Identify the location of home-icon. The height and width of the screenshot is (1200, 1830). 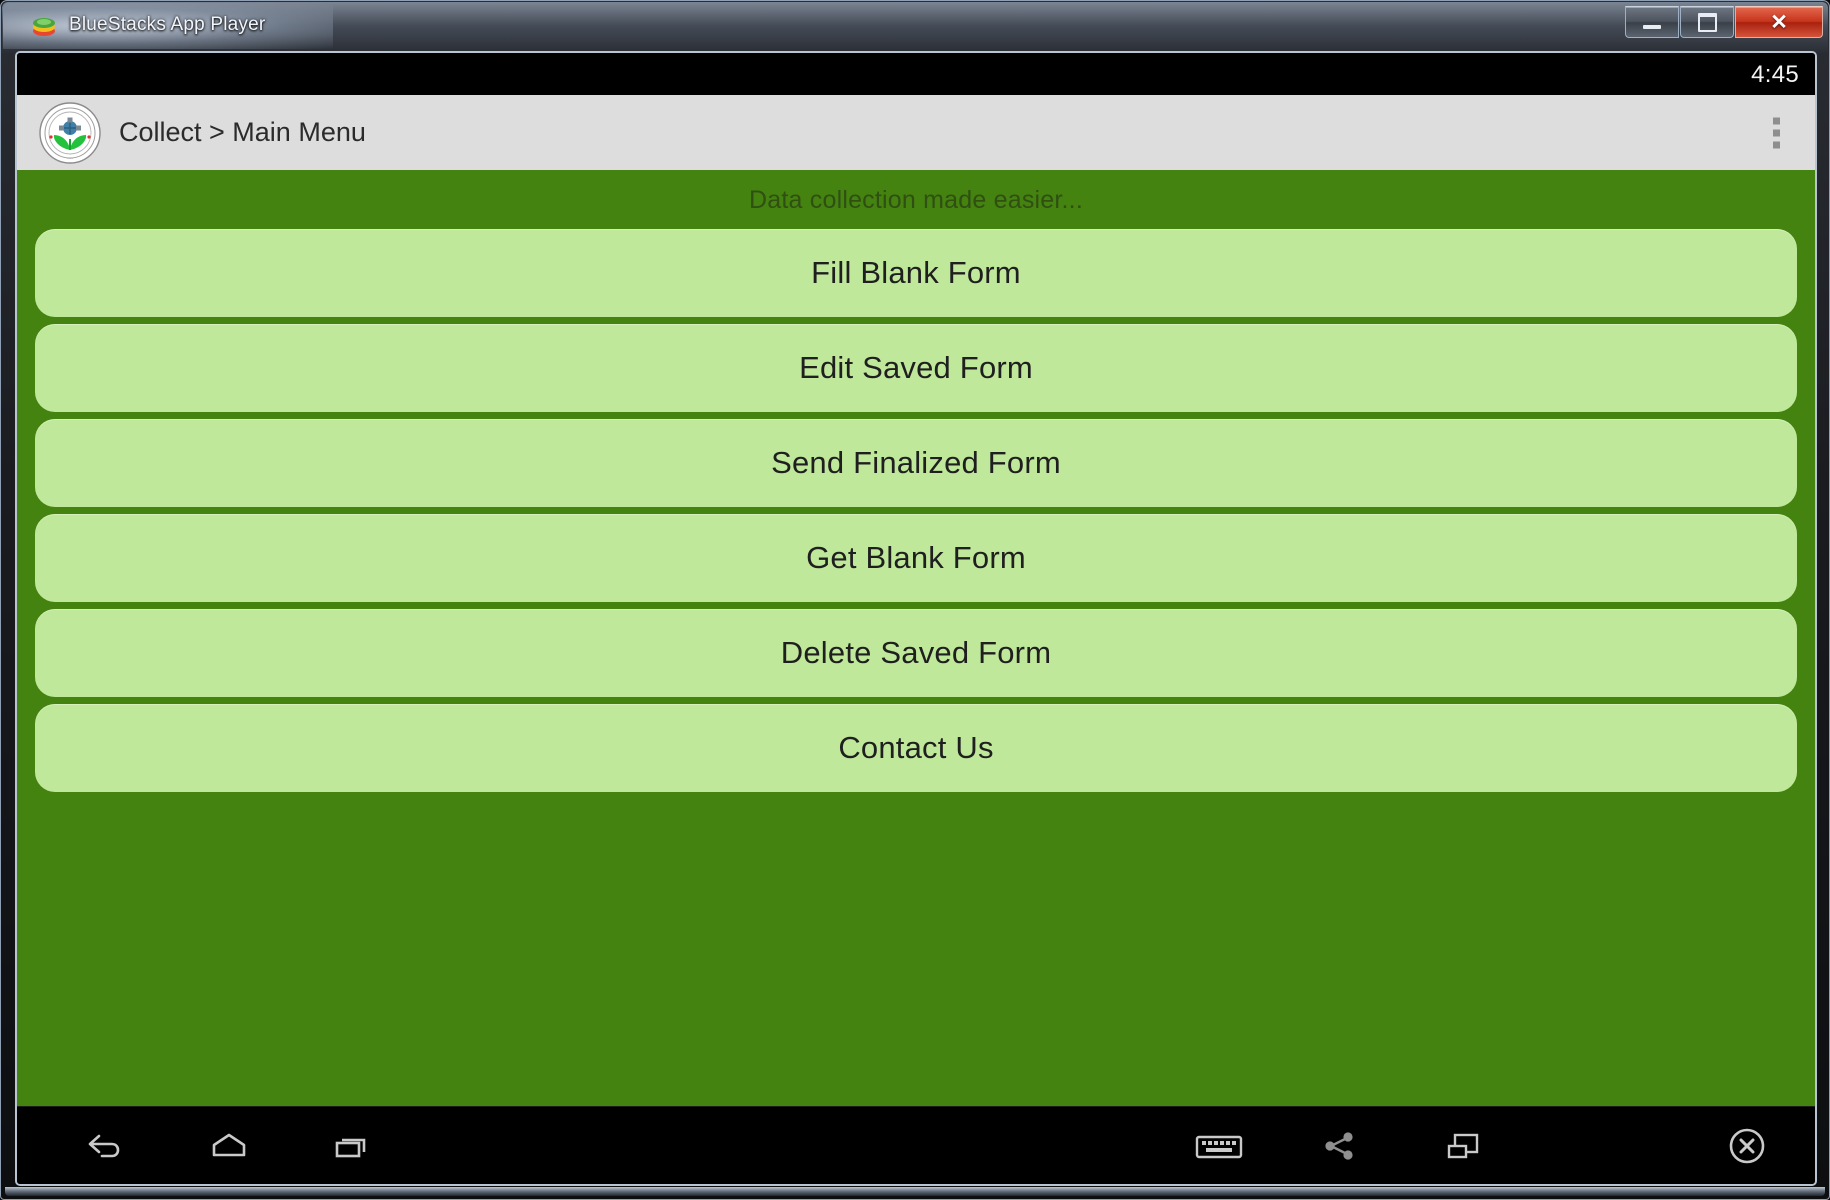
(229, 1146).